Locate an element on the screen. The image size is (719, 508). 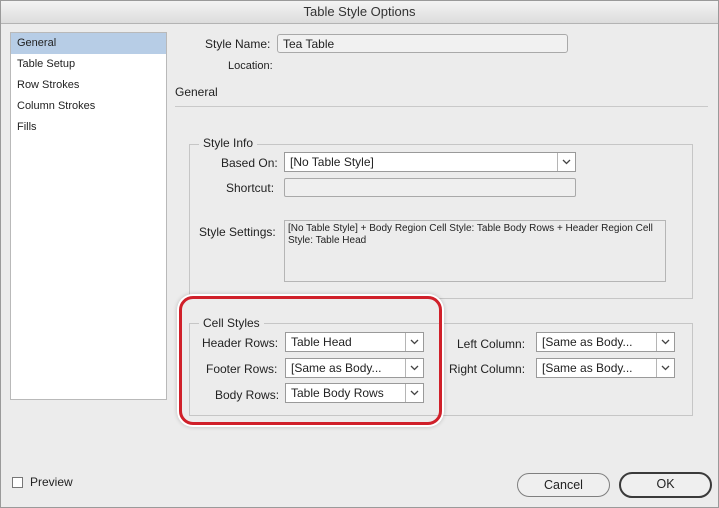
window-title: Table Style Options is located at coordinates (359, 12).